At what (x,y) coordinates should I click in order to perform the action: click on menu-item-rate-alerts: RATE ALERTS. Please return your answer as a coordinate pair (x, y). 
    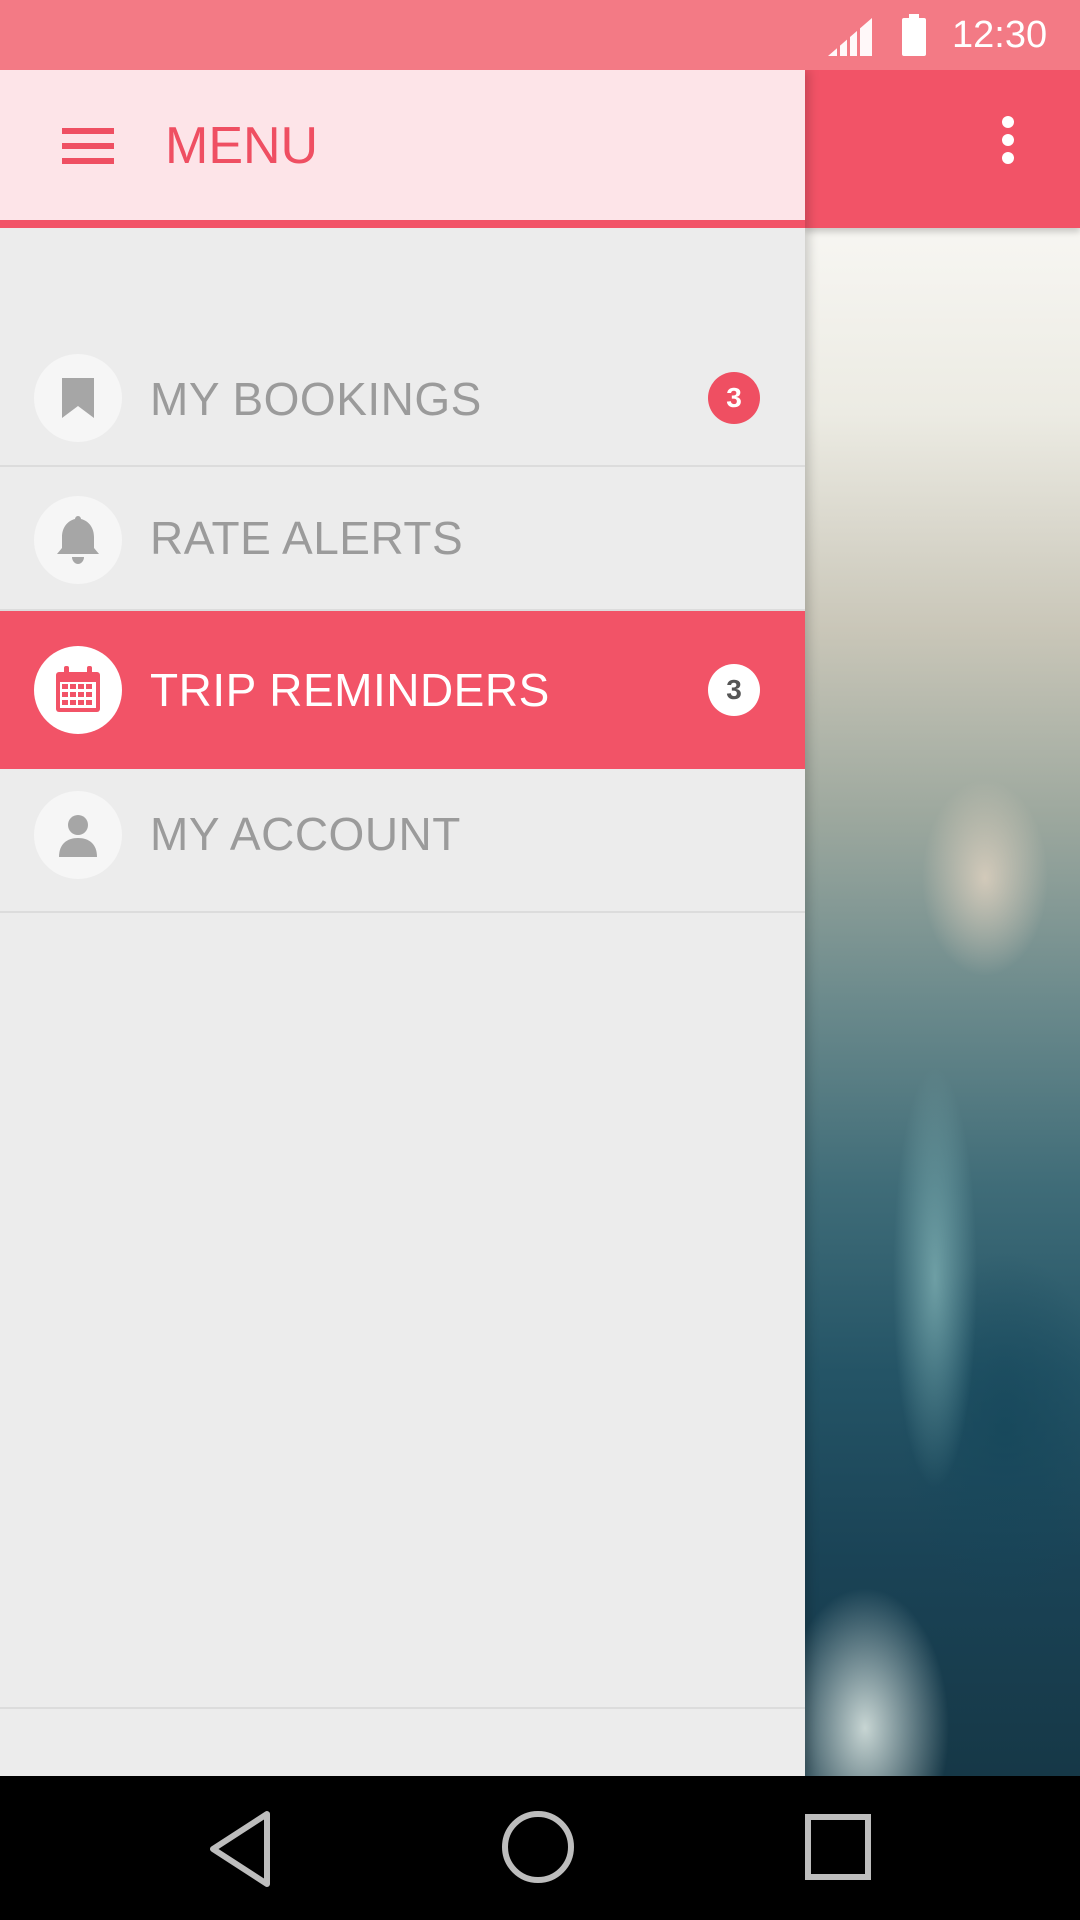
    Looking at the image, I should click on (402, 539).